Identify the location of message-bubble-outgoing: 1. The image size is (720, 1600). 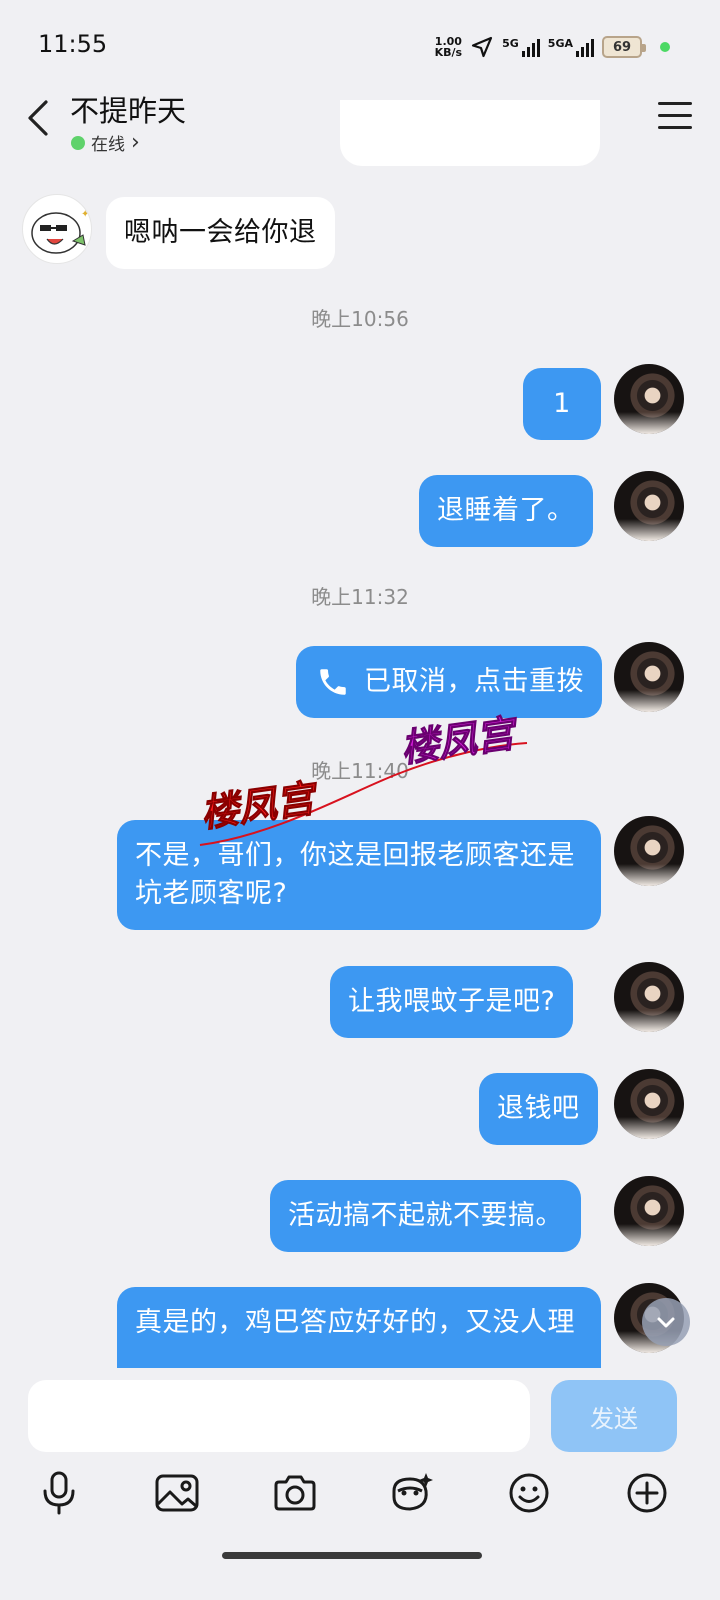
(562, 404).